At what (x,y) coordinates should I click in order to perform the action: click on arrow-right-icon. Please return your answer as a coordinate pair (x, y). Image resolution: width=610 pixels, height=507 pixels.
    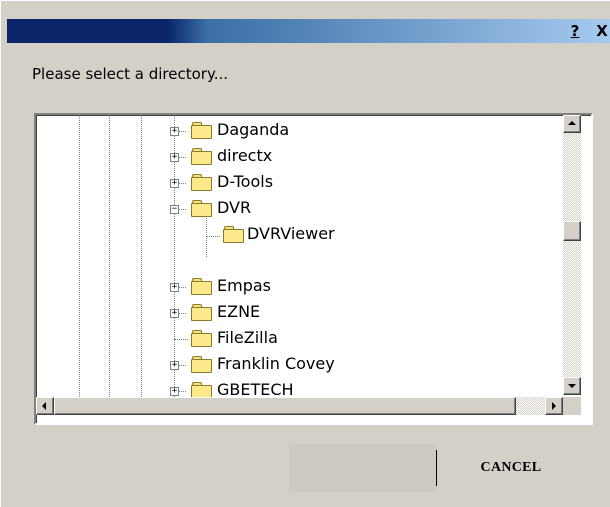
    Looking at the image, I should click on (554, 406).